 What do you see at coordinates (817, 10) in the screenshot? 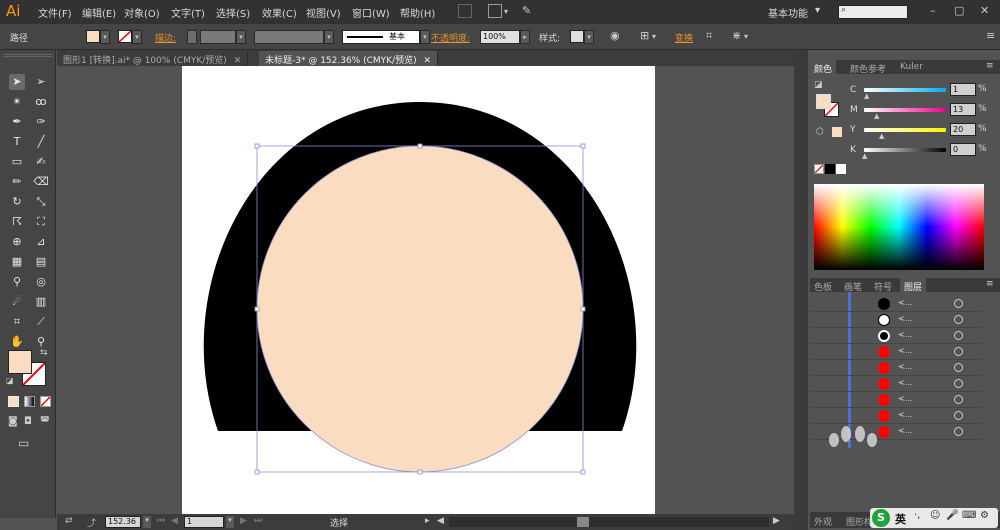
I see `workspace-chevron-icon: ▾` at bounding box center [817, 10].